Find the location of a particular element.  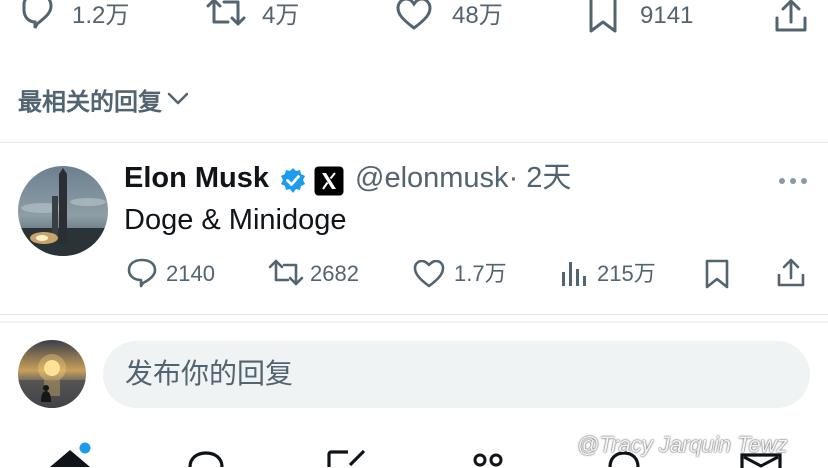

author-handle: @elonmusk· 2天 is located at coordinates (463, 178).